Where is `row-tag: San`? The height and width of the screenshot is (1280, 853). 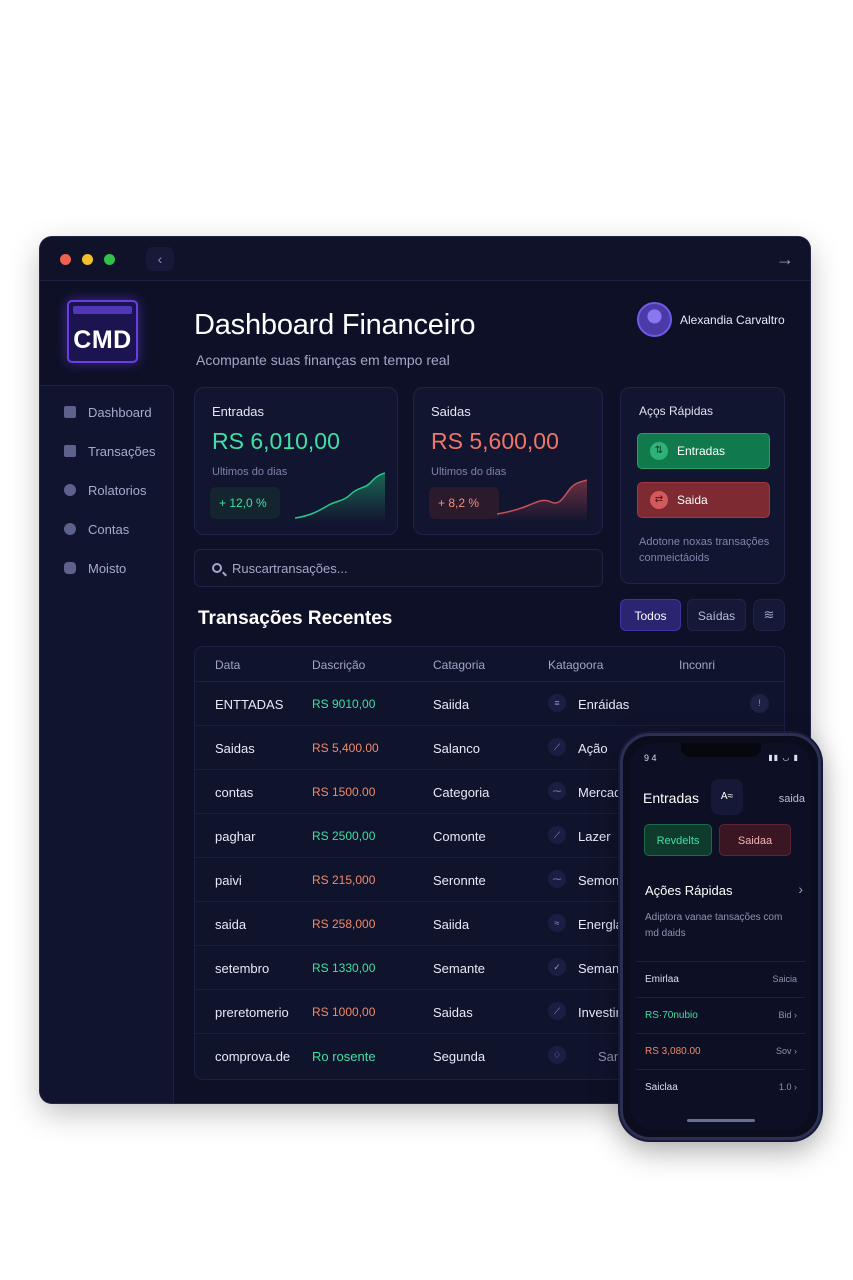
row-tag: San is located at coordinates (610, 1056).